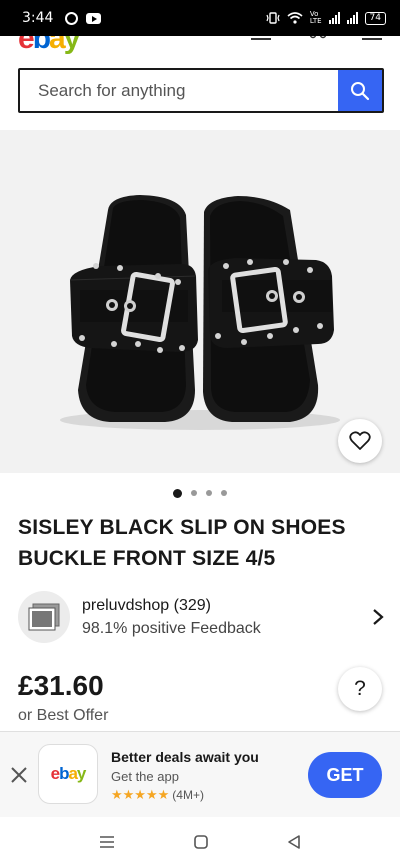 Image resolution: width=400 pixels, height=866 pixels. Describe the element at coordinates (61, 685) in the screenshot. I see `price: £31.60` at that location.